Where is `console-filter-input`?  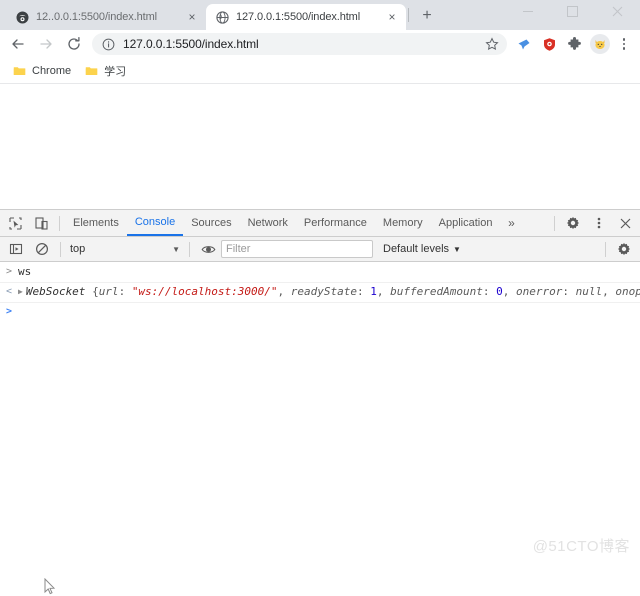 console-filter-input is located at coordinates (297, 249).